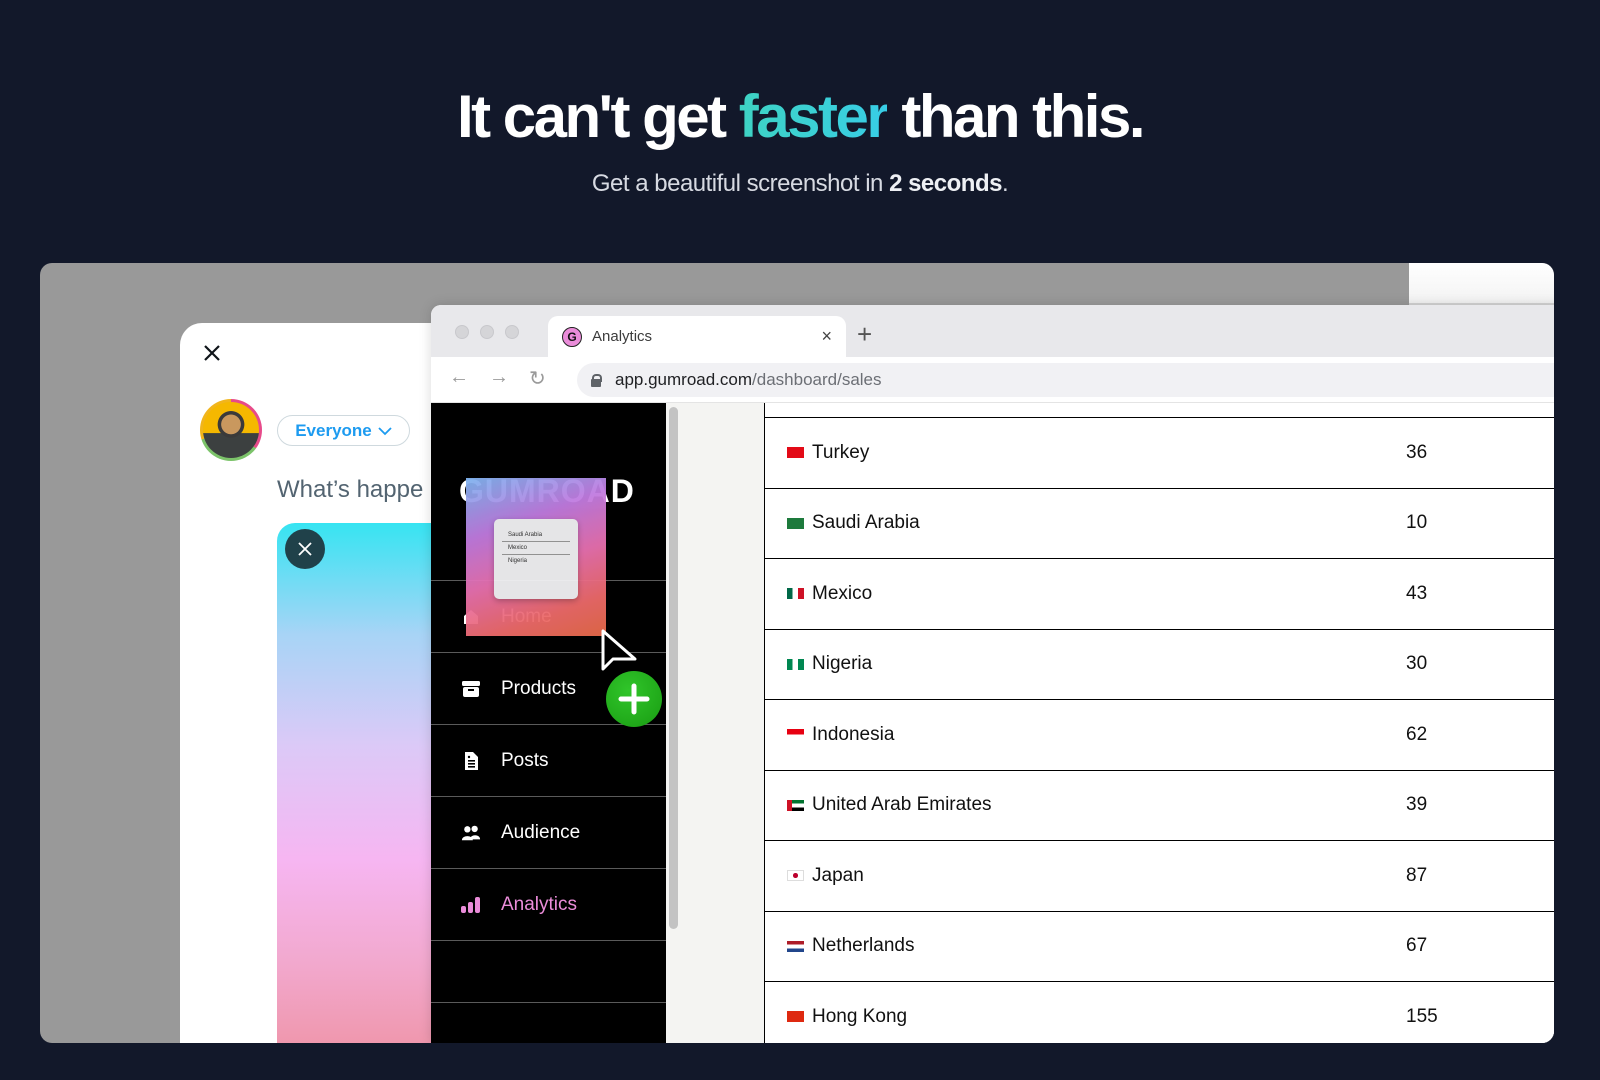 The image size is (1600, 1080). I want to click on forward-arrow-icon: →, so click(499, 377).